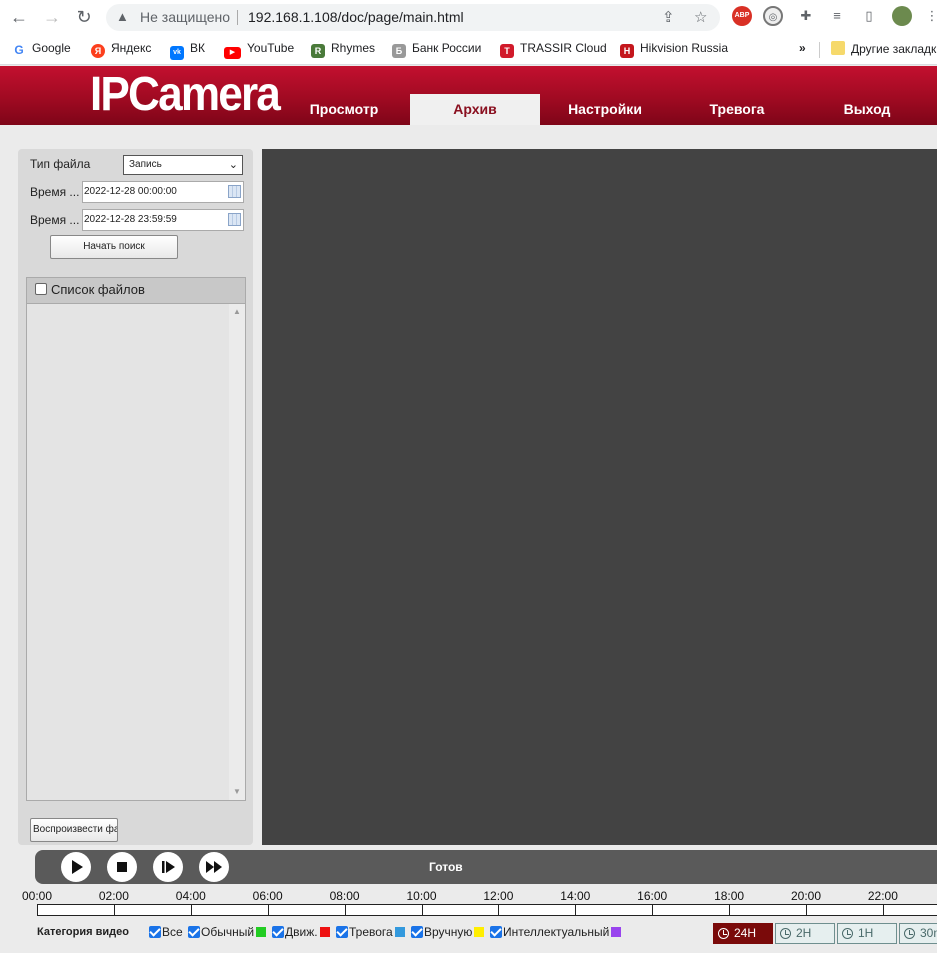 This screenshot has height=953, width=937. I want to click on globe-extension-icon: ◎, so click(773, 16).